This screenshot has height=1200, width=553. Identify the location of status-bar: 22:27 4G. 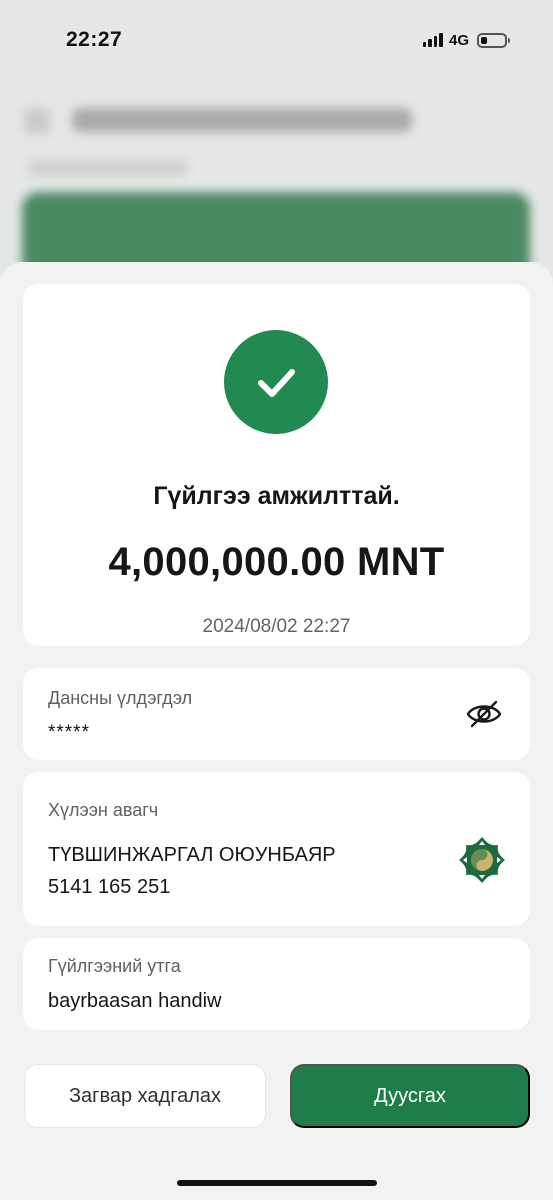
(276, 43).